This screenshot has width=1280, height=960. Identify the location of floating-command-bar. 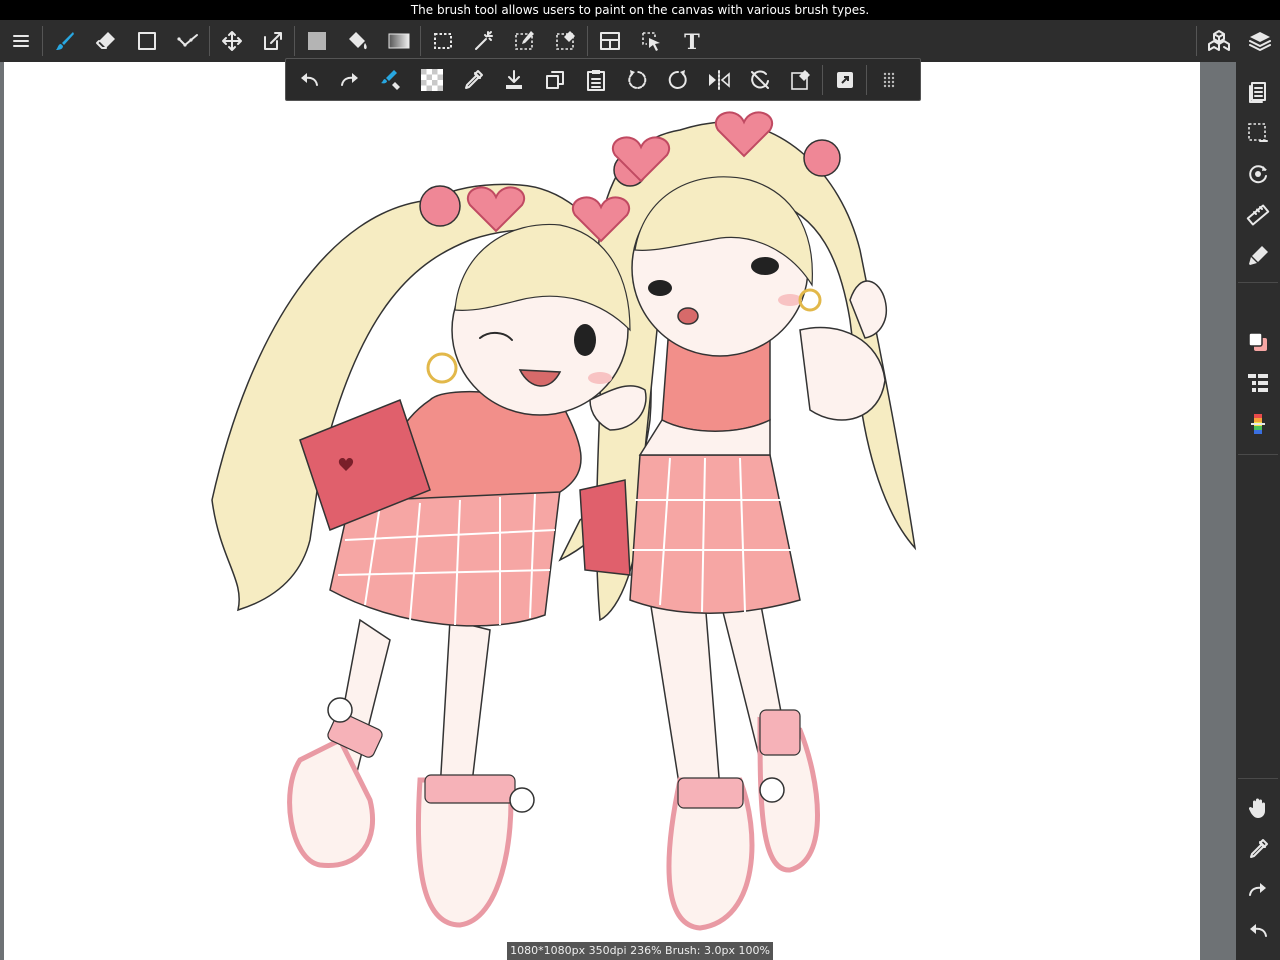
(603, 79).